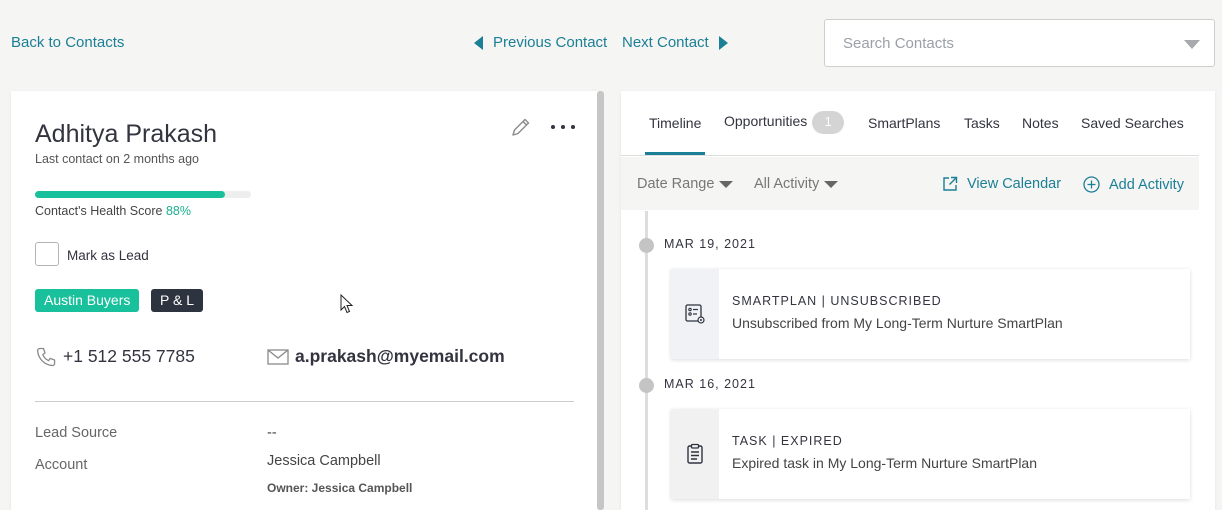 The image size is (1222, 510). What do you see at coordinates (108, 255) in the screenshot?
I see `mark-as-lead-label: Mark as Lead` at bounding box center [108, 255].